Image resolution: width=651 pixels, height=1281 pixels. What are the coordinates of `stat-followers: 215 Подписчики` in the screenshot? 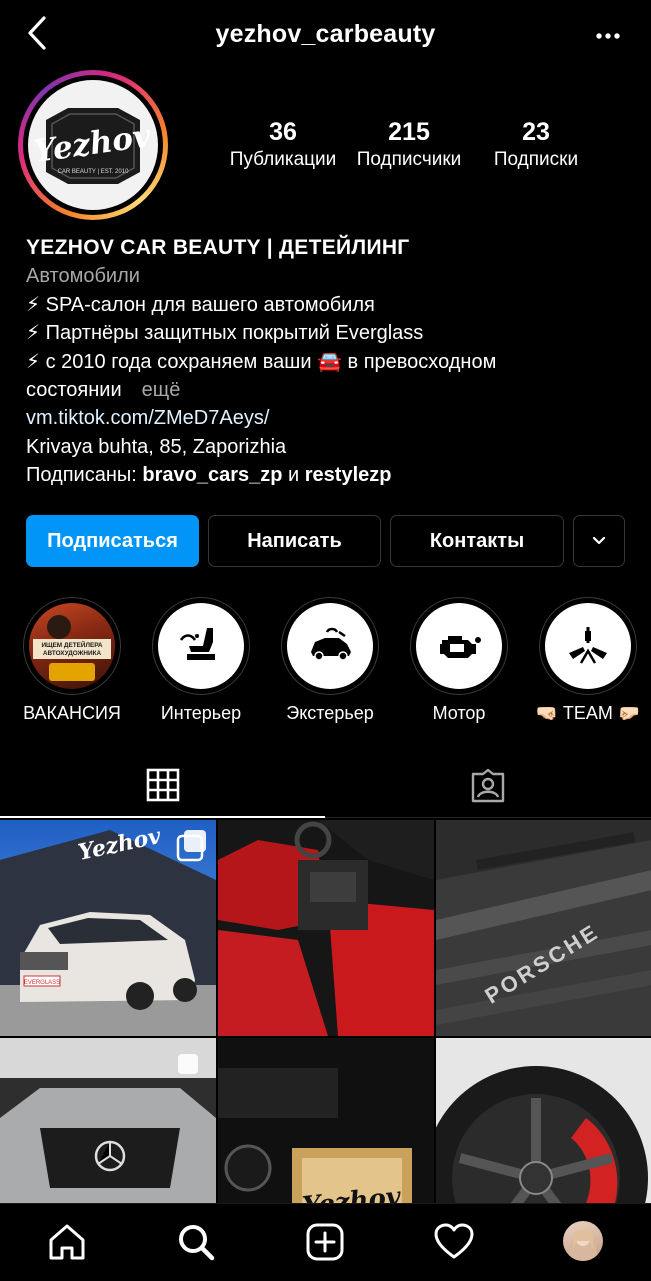 It's located at (409, 146).